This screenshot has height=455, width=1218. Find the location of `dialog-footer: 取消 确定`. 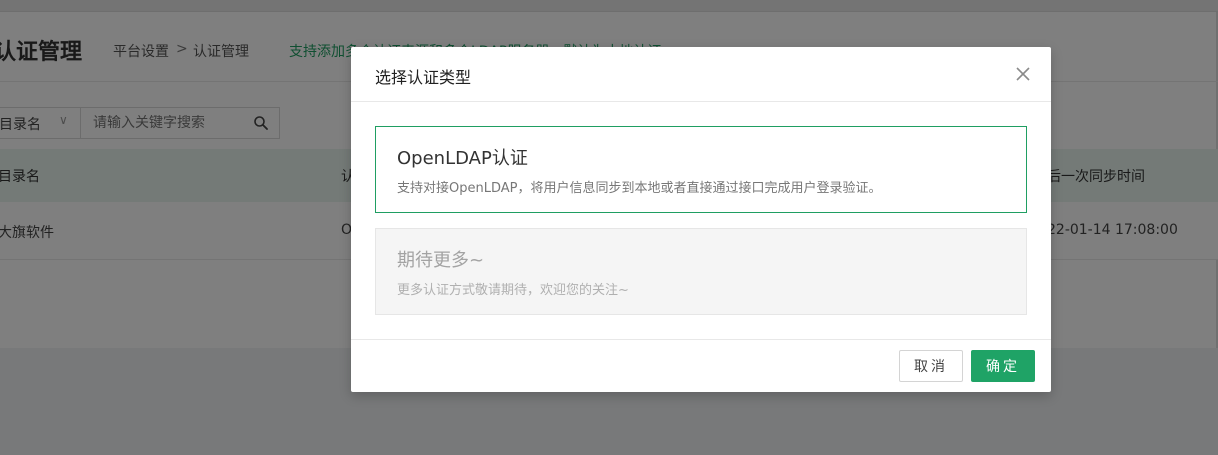

dialog-footer: 取消 确定 is located at coordinates (701, 365).